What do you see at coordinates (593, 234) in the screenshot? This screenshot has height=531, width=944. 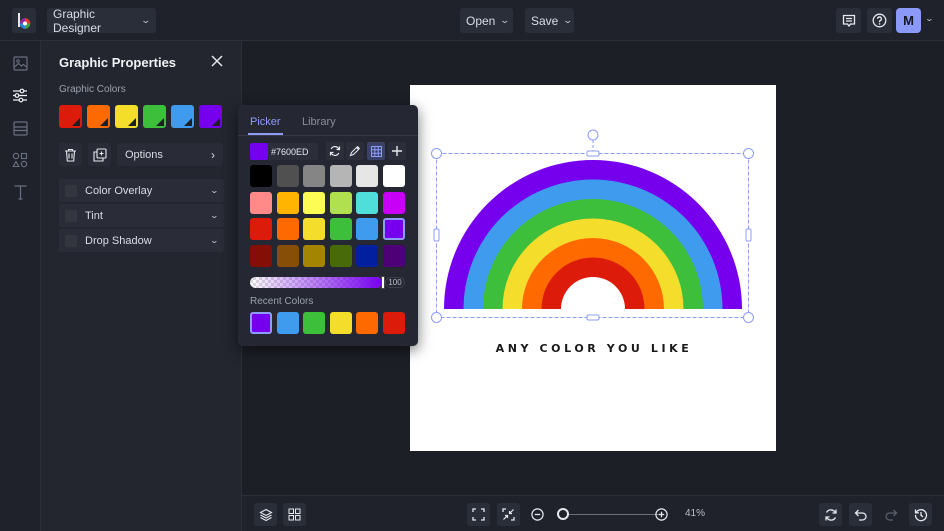 I see `rainbow-graphic` at bounding box center [593, 234].